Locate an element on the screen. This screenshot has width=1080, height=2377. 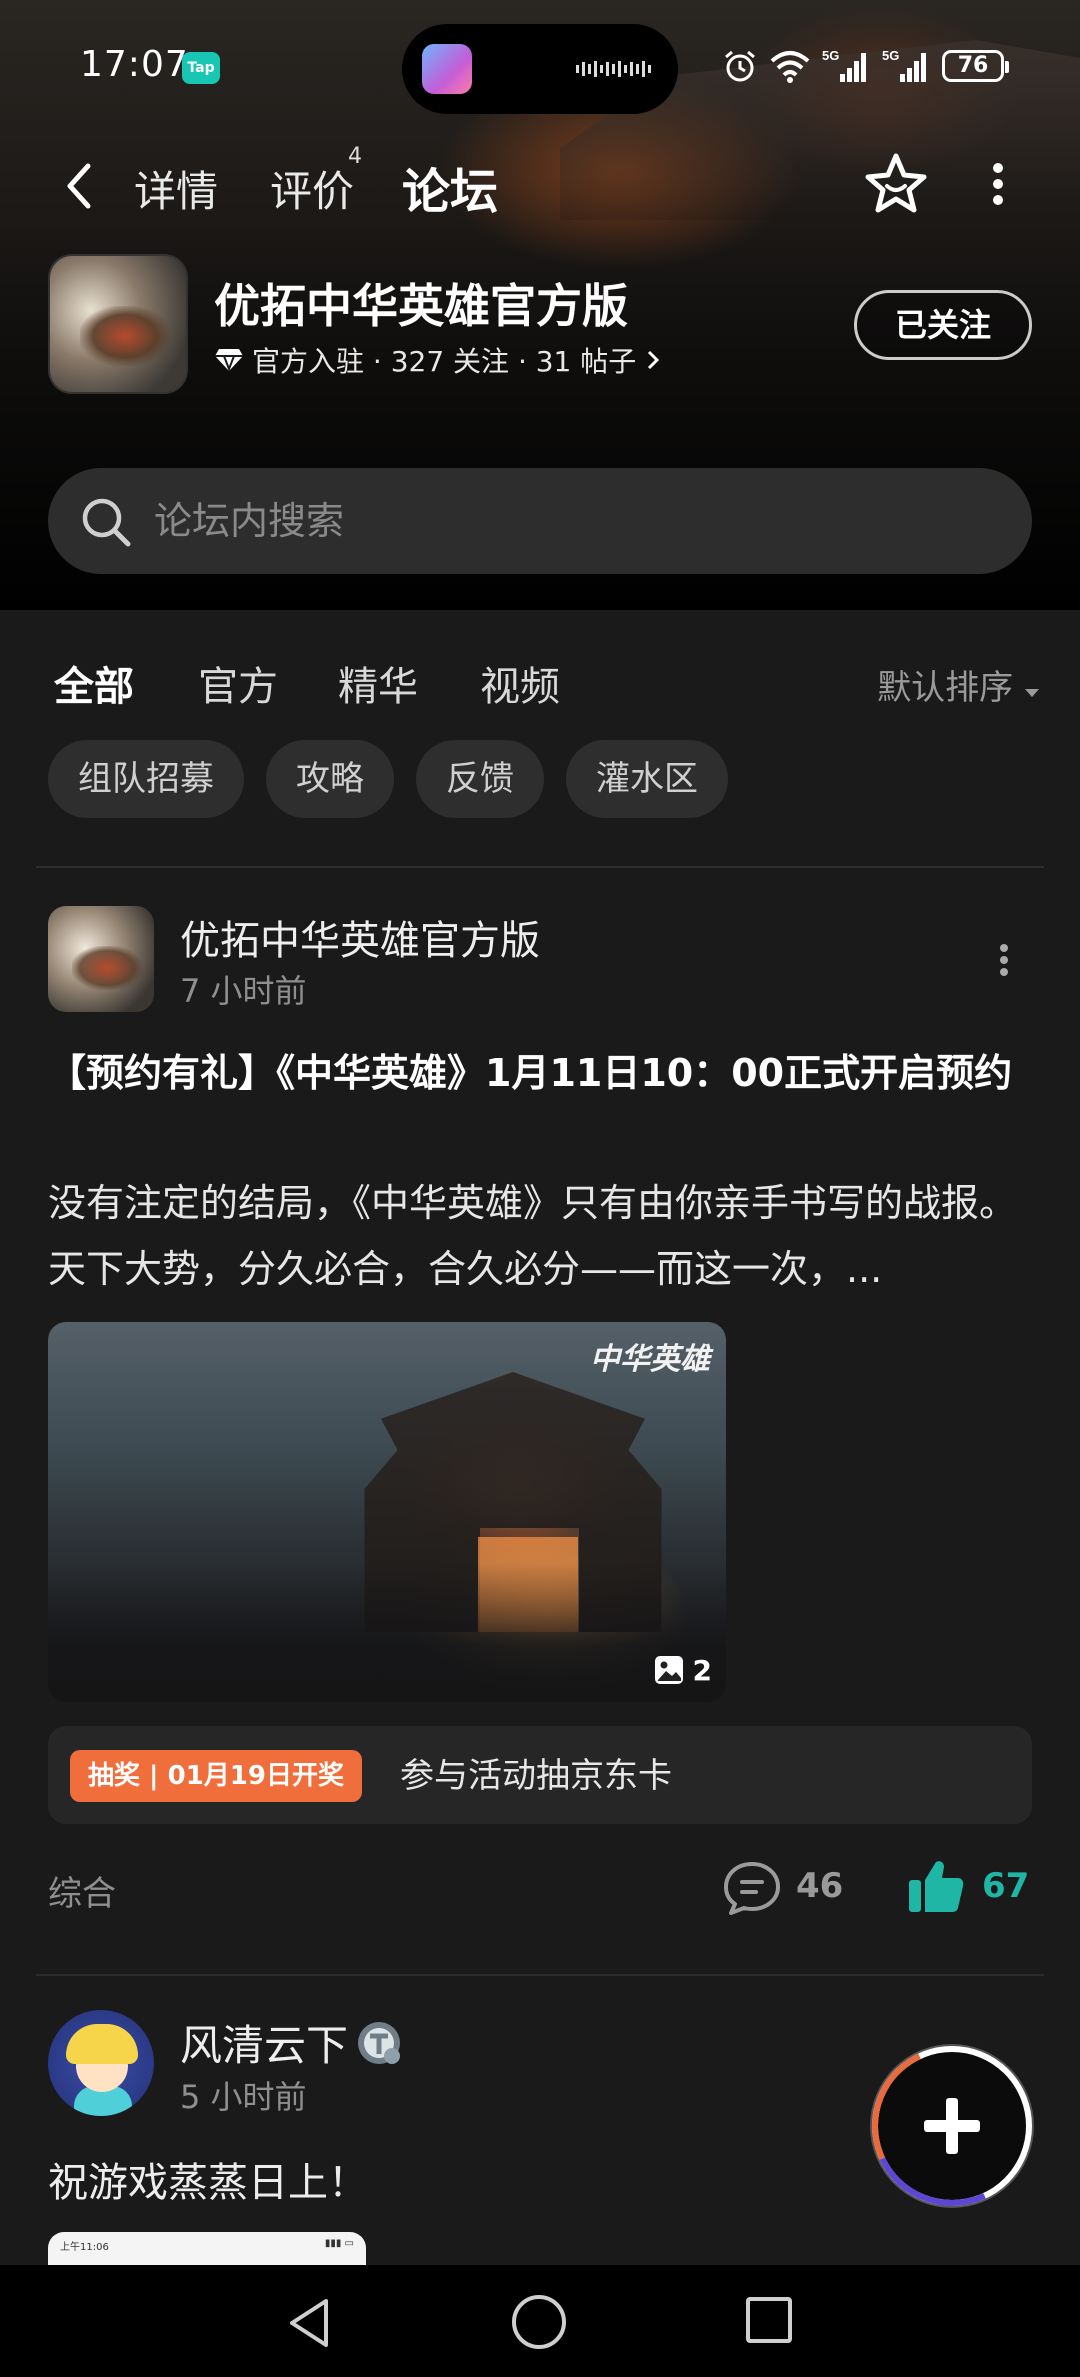
post-more-icon is located at coordinates (1004, 960).